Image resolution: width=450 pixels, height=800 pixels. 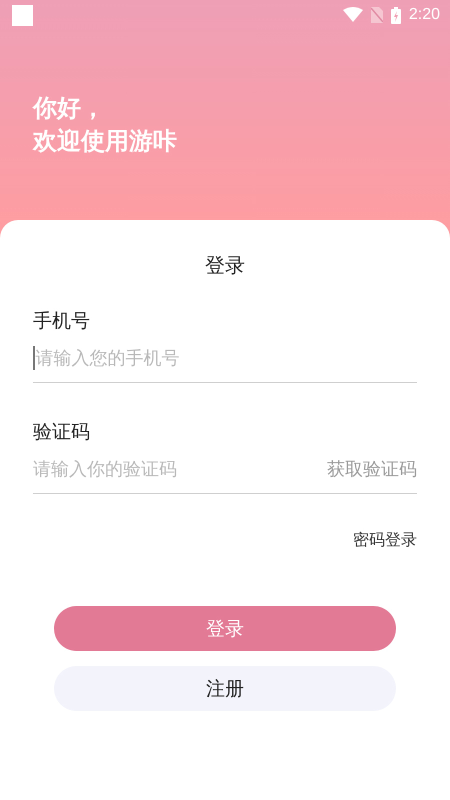 I want to click on register-button: 注册, so click(x=225, y=688).